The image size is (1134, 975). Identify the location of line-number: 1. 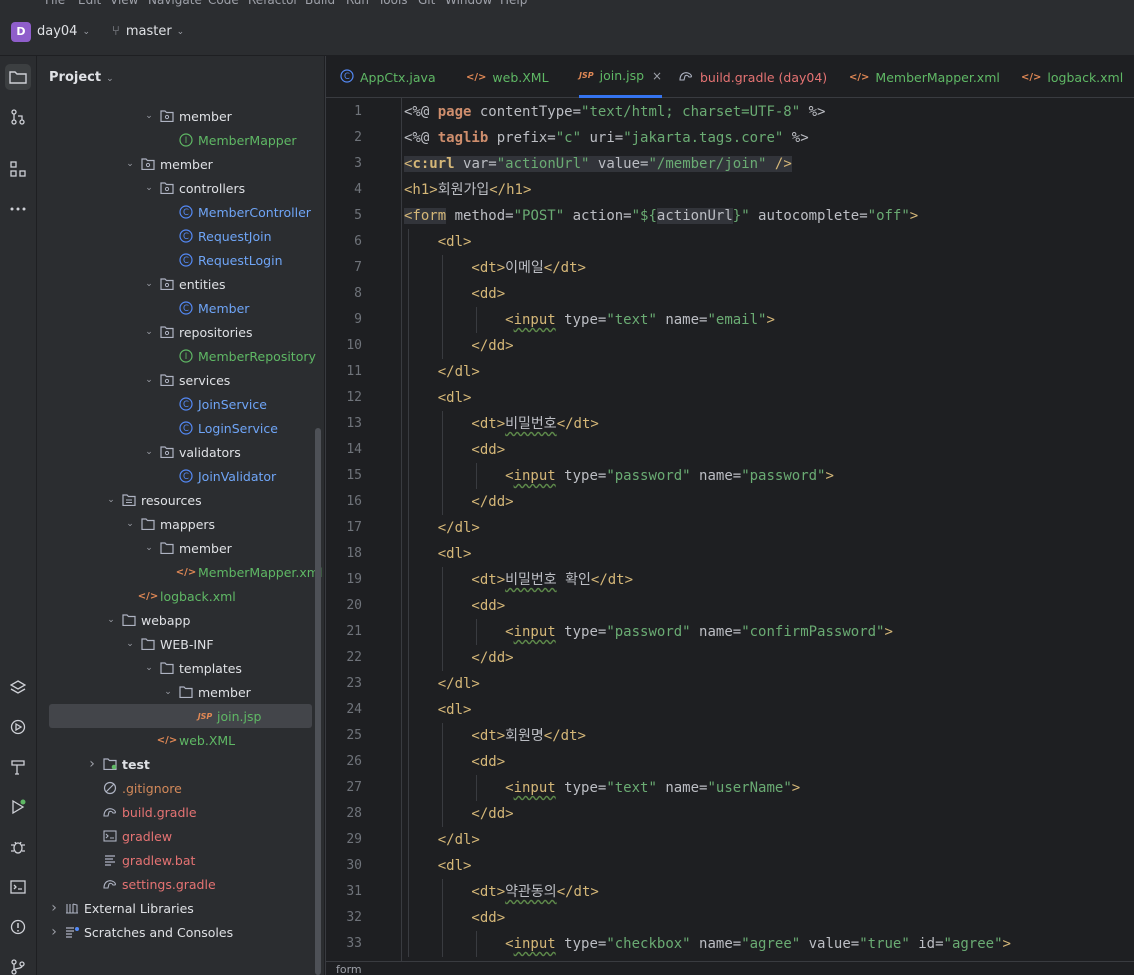
(344, 112).